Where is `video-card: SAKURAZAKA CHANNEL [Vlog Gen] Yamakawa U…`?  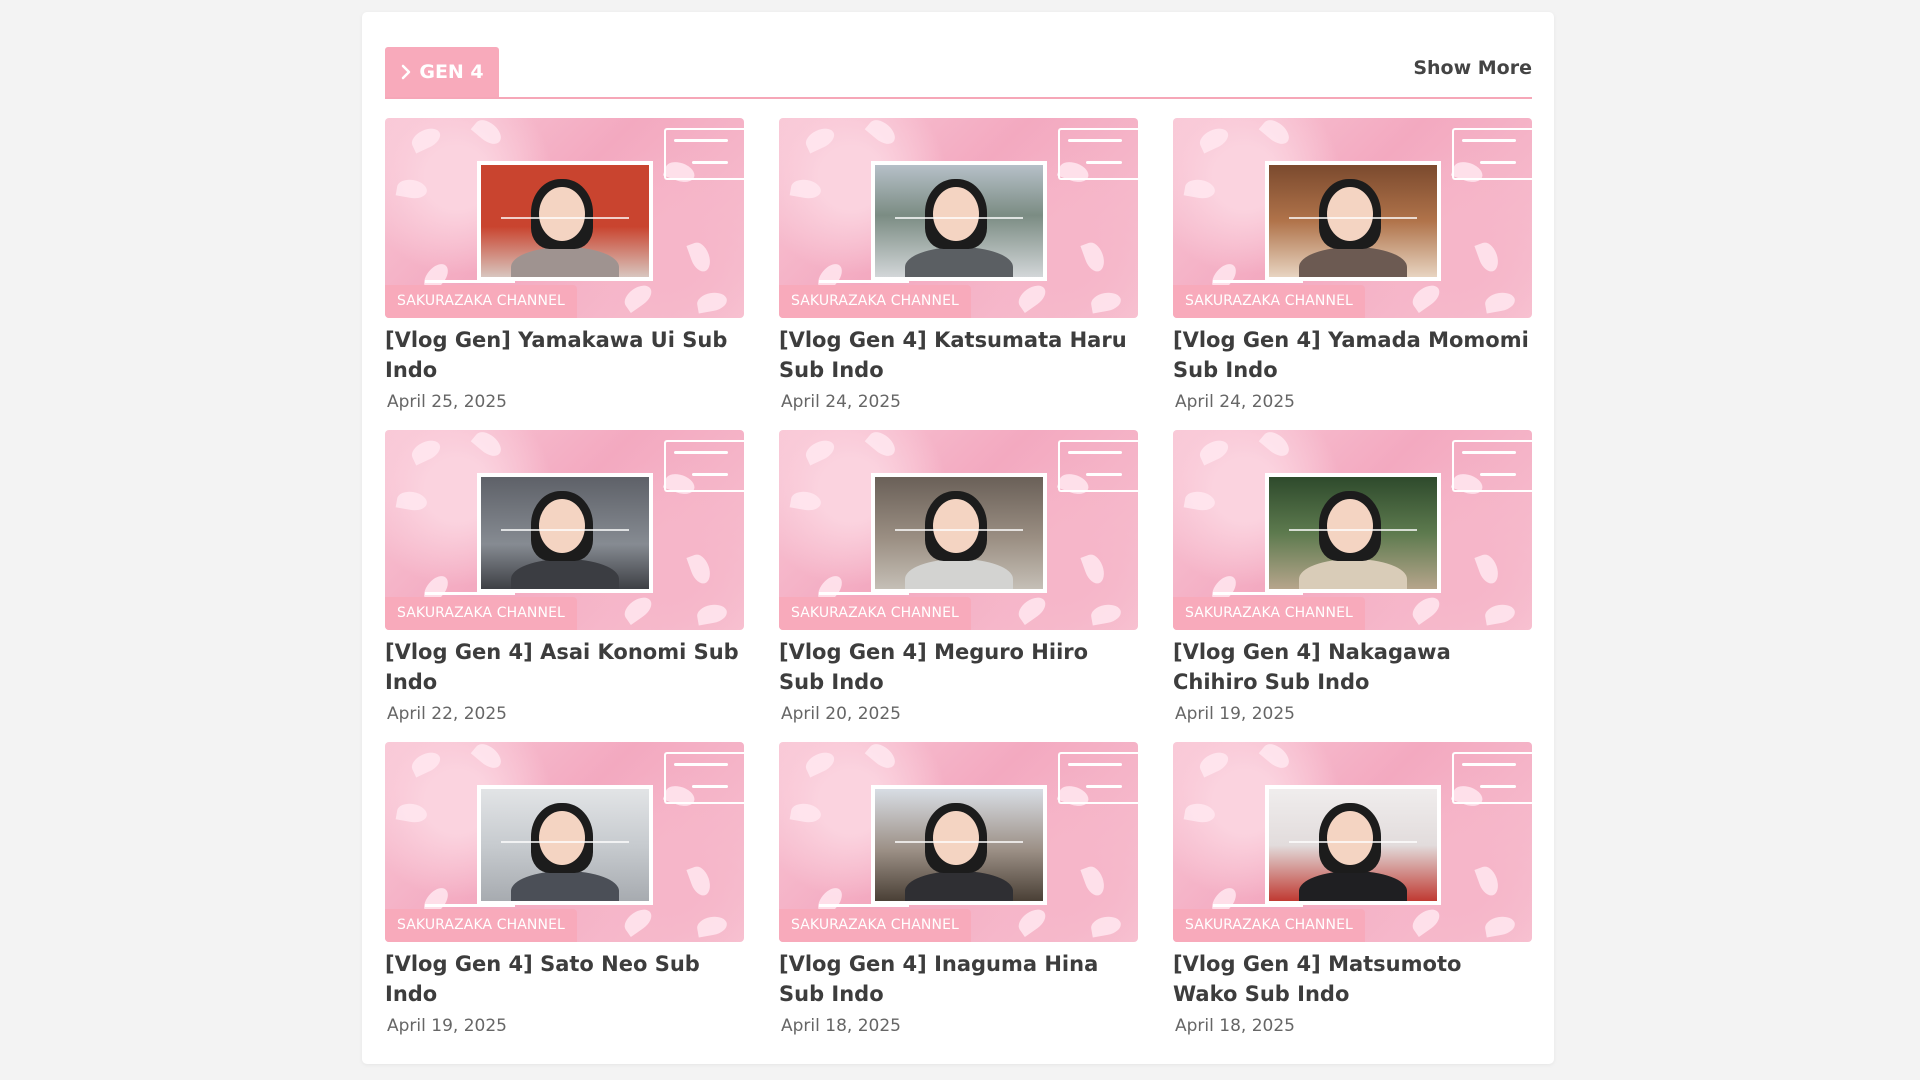 video-card: SAKURAZAKA CHANNEL [Vlog Gen] Yamakawa U… is located at coordinates (564, 274).